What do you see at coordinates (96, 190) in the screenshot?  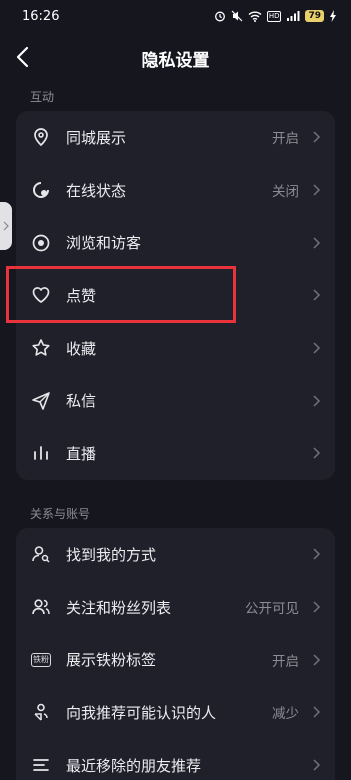 I see `row-label: 在线状态` at bounding box center [96, 190].